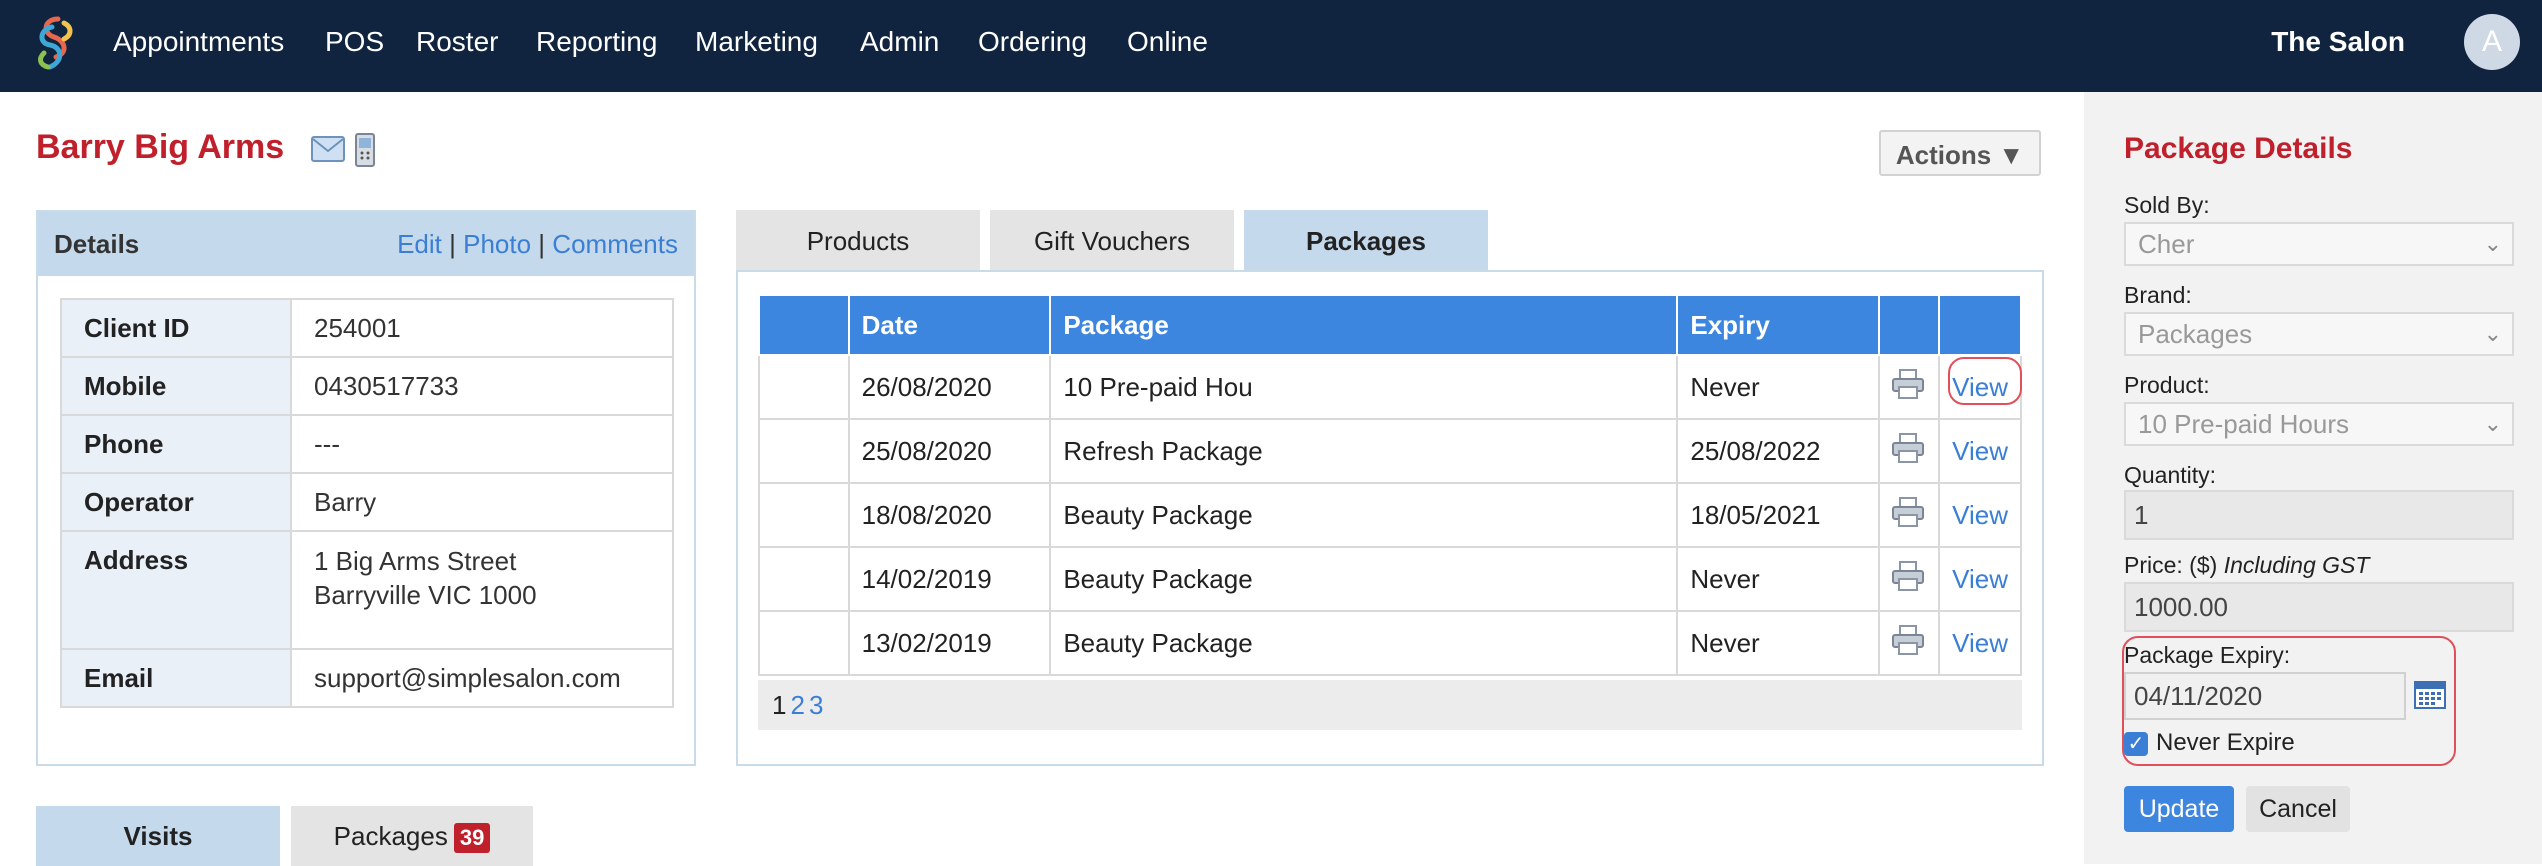 Image resolution: width=2542 pixels, height=866 pixels. I want to click on price-label-text: Price: ($), so click(2171, 565).